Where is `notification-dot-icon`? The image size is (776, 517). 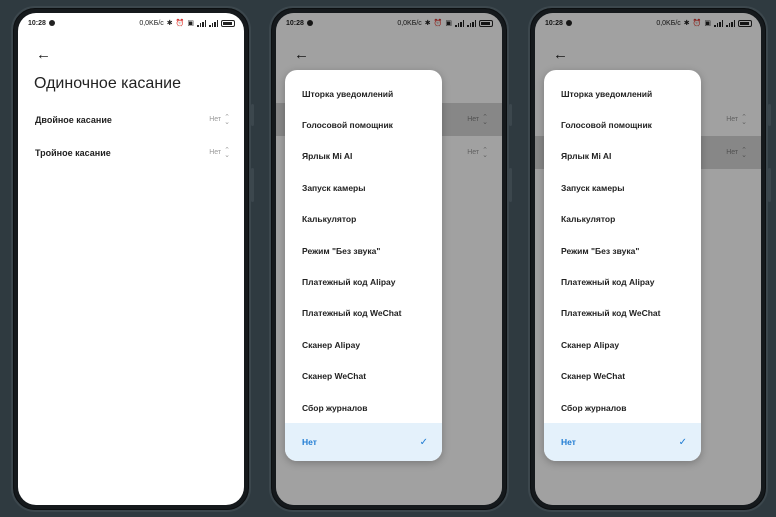
notification-dot-icon is located at coordinates (51, 23).